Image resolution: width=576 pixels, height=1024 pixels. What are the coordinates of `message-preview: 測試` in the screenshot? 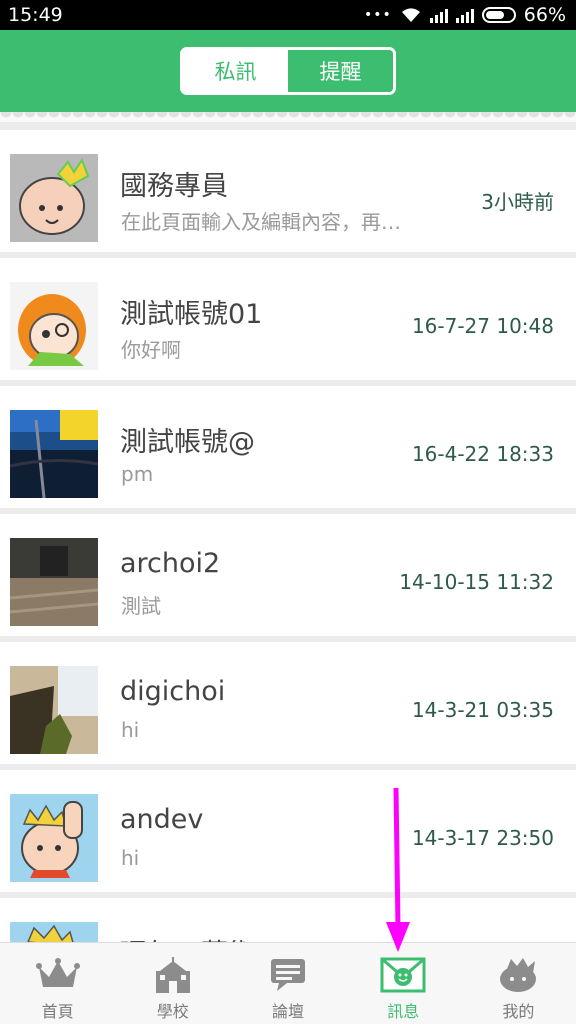 It's located at (141, 606).